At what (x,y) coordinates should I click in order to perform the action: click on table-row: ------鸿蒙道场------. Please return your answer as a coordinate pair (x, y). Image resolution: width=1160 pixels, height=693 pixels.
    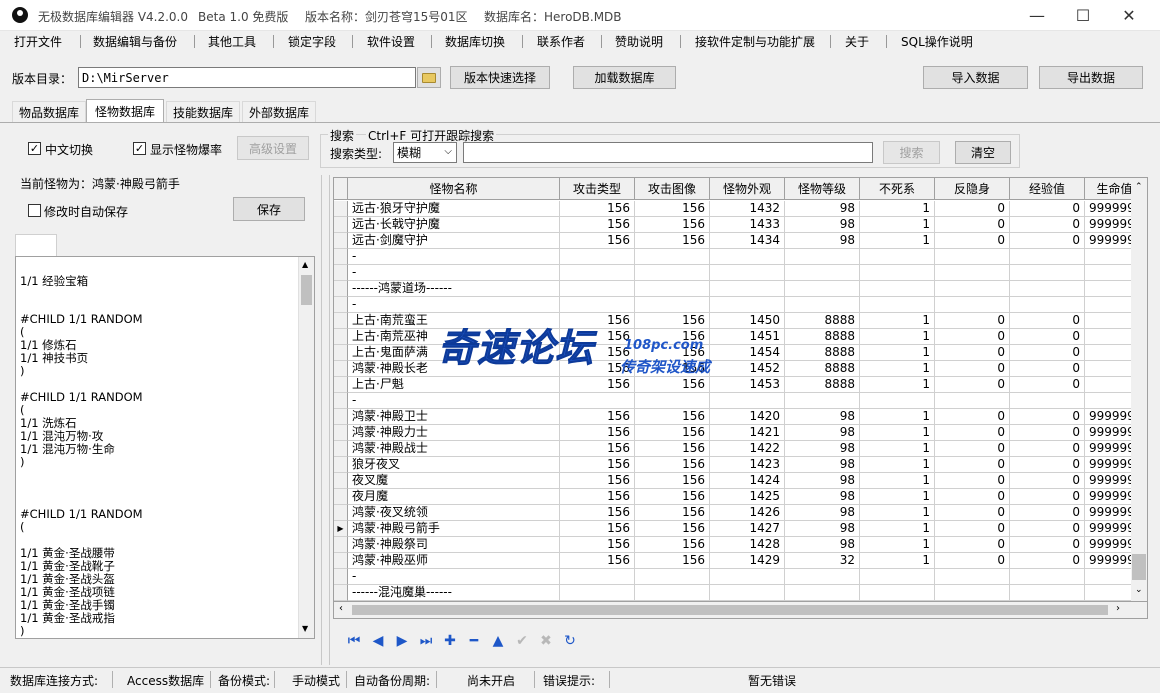
    Looking at the image, I should click on (739, 289).